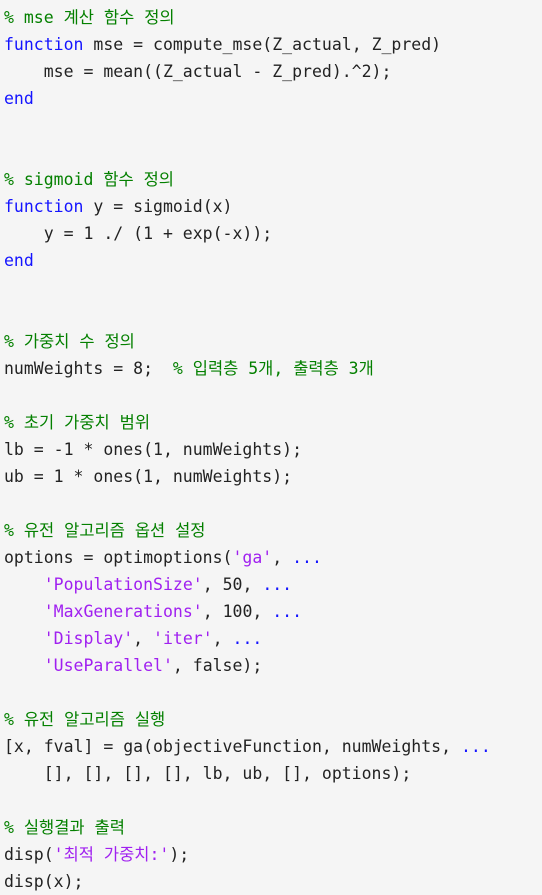 Image resolution: width=542 pixels, height=895 pixels. I want to click on token-plain: , false);, so click(217, 665).